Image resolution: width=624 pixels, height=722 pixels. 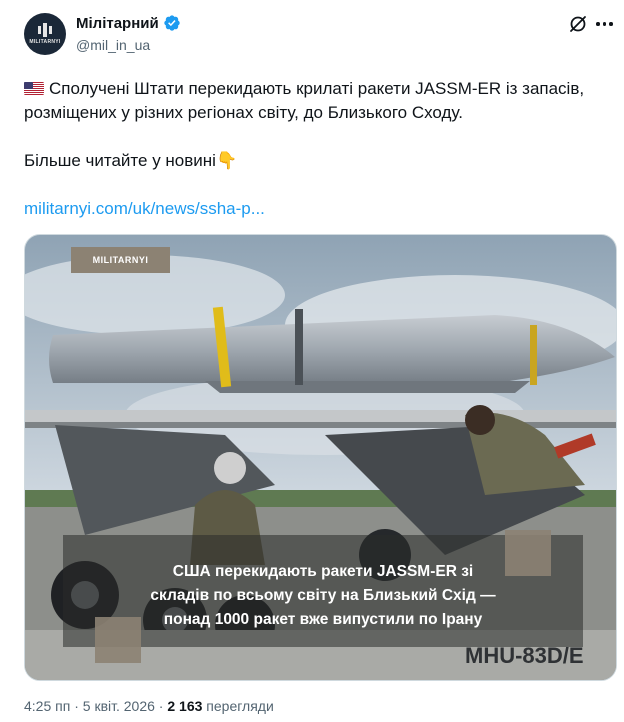 I want to click on watermark-logo: MILITARNYI, so click(x=120, y=260).